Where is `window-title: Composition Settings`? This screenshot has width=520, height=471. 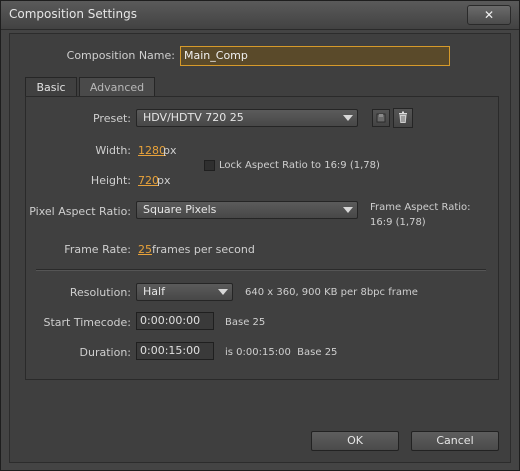
window-title: Composition Settings is located at coordinates (73, 14).